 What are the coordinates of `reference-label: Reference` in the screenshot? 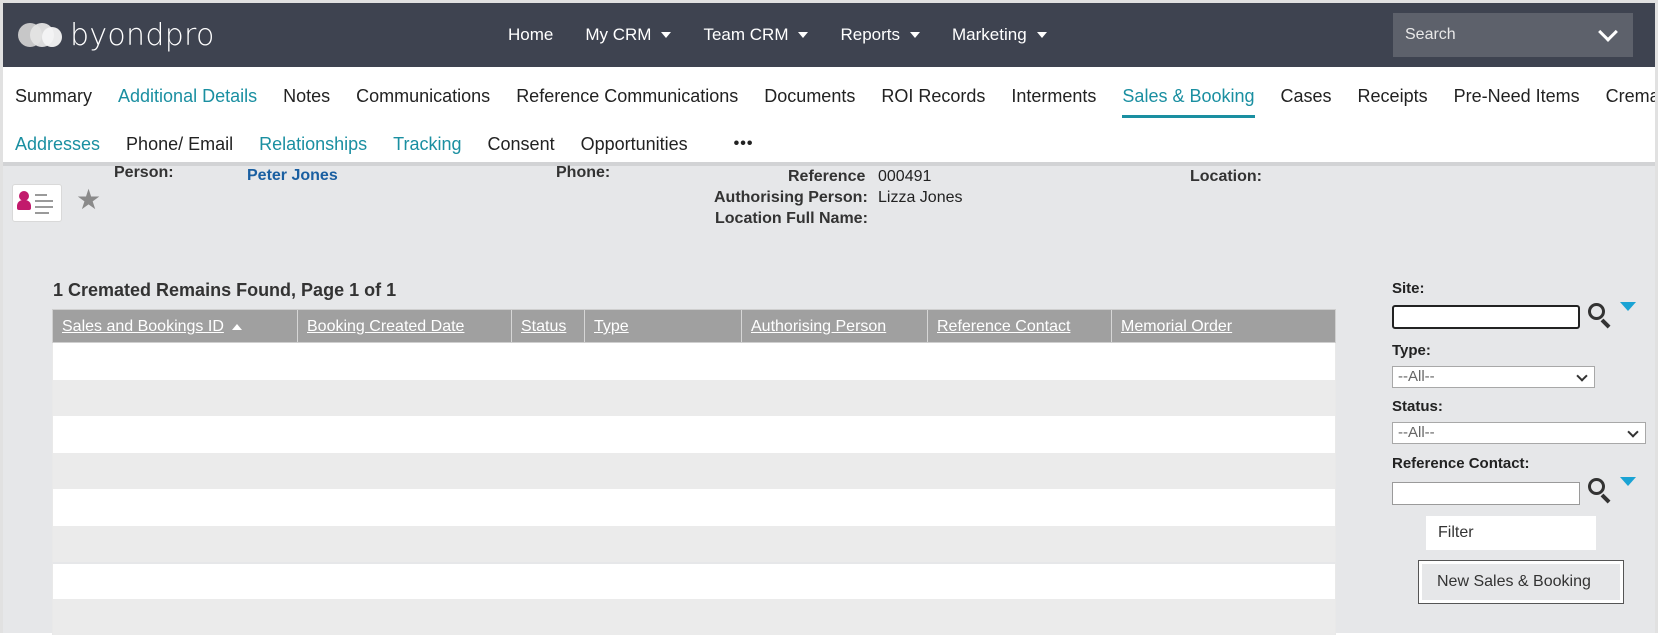 It's located at (826, 177).